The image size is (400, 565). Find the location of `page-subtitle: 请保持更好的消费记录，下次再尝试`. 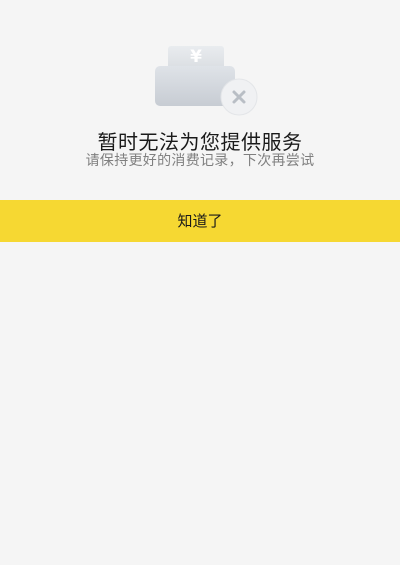

page-subtitle: 请保持更好的消费记录，下次再尝试 is located at coordinates (200, 161).